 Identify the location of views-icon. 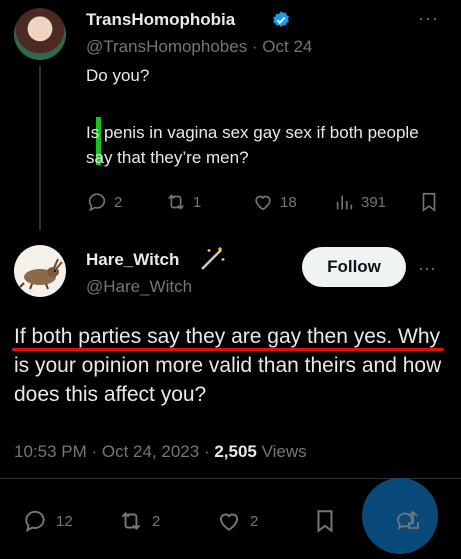
(344, 202).